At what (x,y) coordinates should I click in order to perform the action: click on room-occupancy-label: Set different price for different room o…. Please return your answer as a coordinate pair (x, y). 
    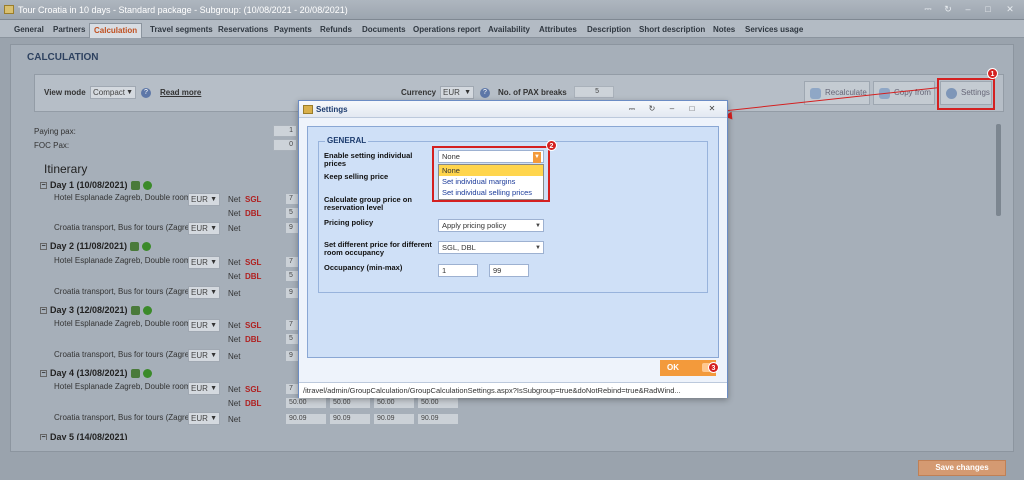
    Looking at the image, I should click on (378, 248).